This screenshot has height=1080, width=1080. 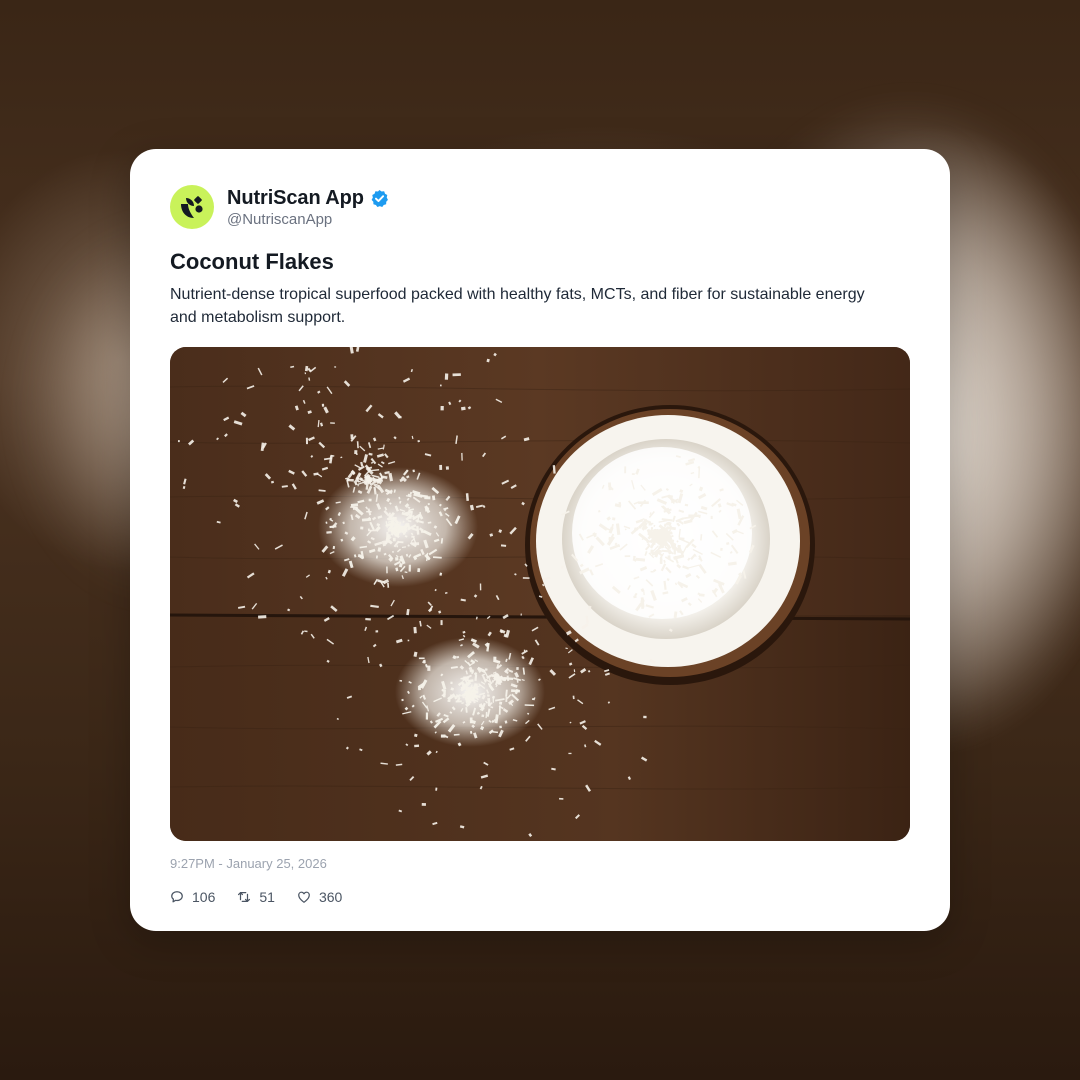 What do you see at coordinates (379, 198) in the screenshot?
I see `verified-badge-icon` at bounding box center [379, 198].